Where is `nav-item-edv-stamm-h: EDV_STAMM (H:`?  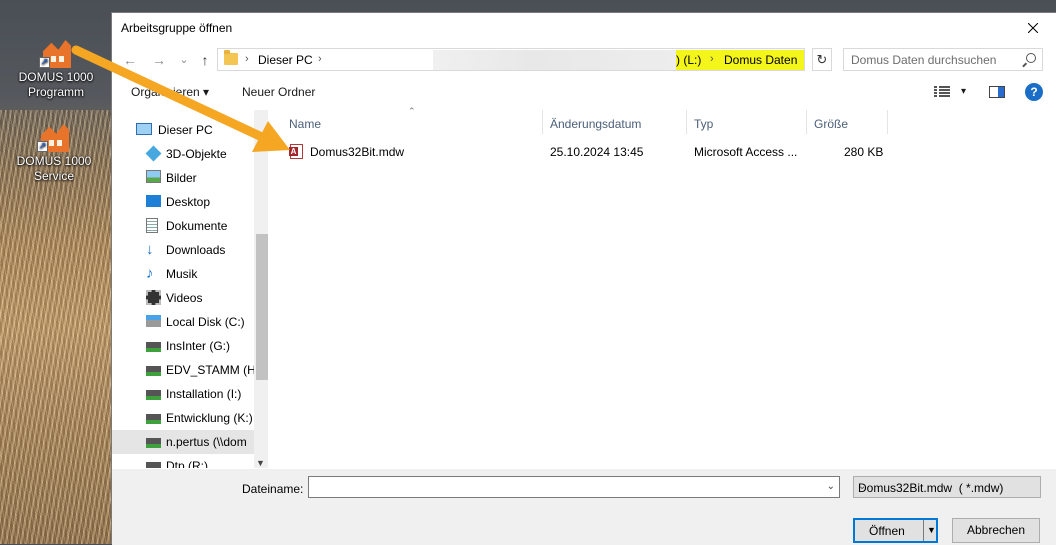 nav-item-edv-stamm-h: EDV_STAMM (H: is located at coordinates (185, 370).